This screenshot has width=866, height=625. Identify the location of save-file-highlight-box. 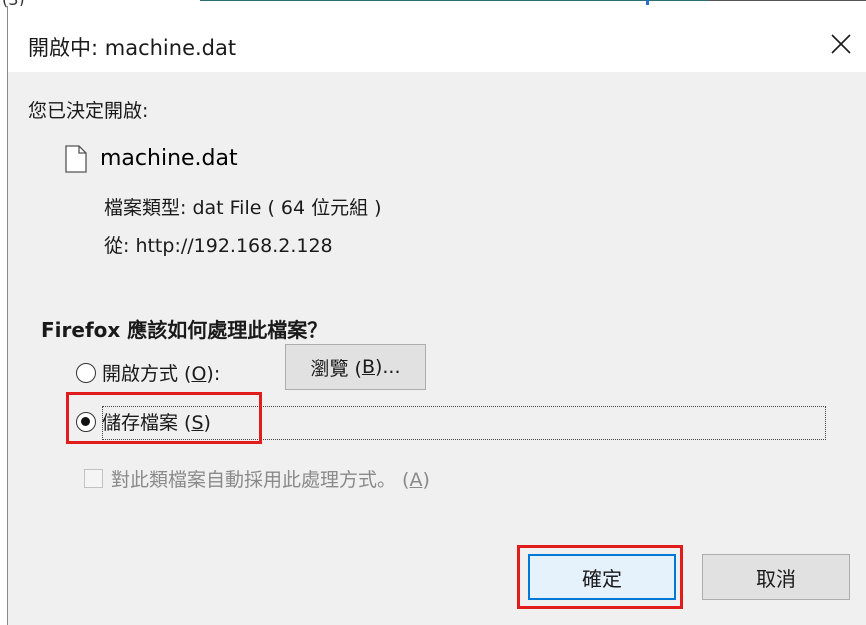
(164, 418).